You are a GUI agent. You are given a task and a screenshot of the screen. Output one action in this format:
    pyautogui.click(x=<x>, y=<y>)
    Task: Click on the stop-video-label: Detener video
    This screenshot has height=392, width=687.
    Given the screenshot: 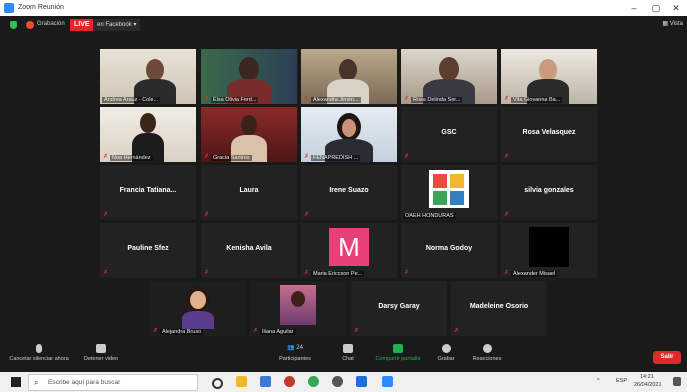 What is the action you would take?
    pyautogui.click(x=101, y=359)
    